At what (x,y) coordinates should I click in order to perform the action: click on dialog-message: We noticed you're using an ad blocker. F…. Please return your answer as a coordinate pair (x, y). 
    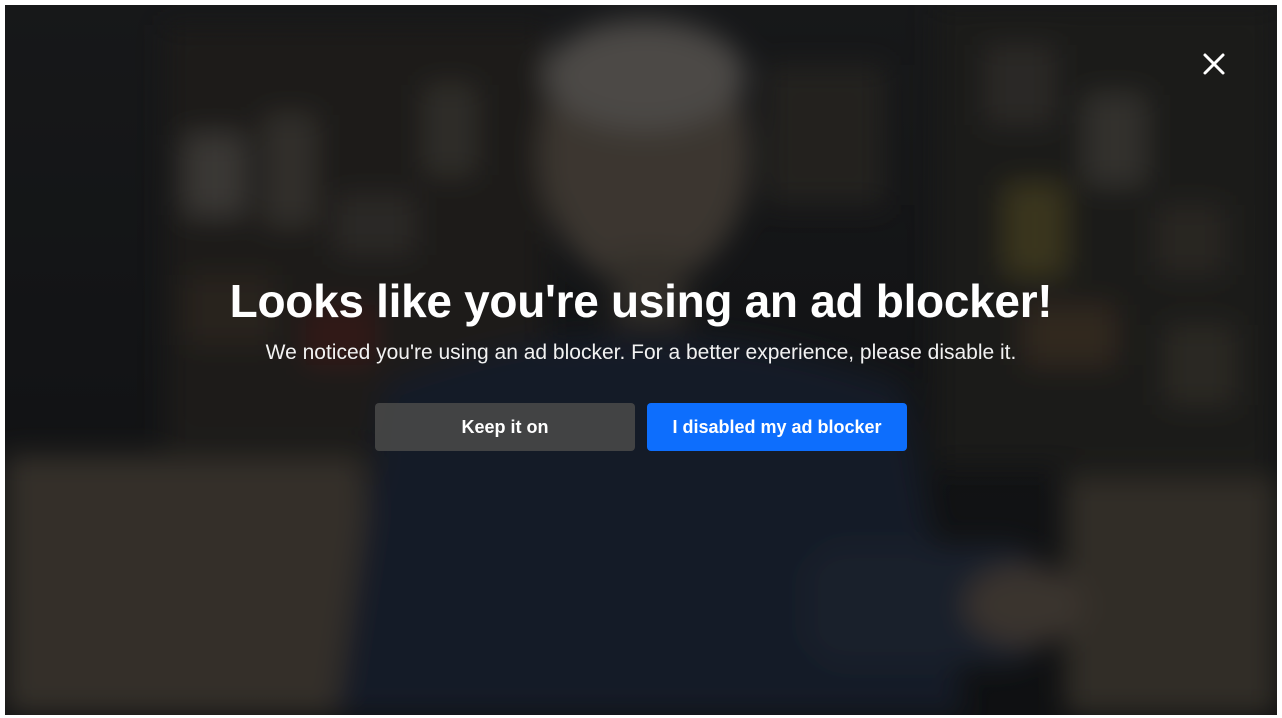
    Looking at the image, I should click on (641, 352).